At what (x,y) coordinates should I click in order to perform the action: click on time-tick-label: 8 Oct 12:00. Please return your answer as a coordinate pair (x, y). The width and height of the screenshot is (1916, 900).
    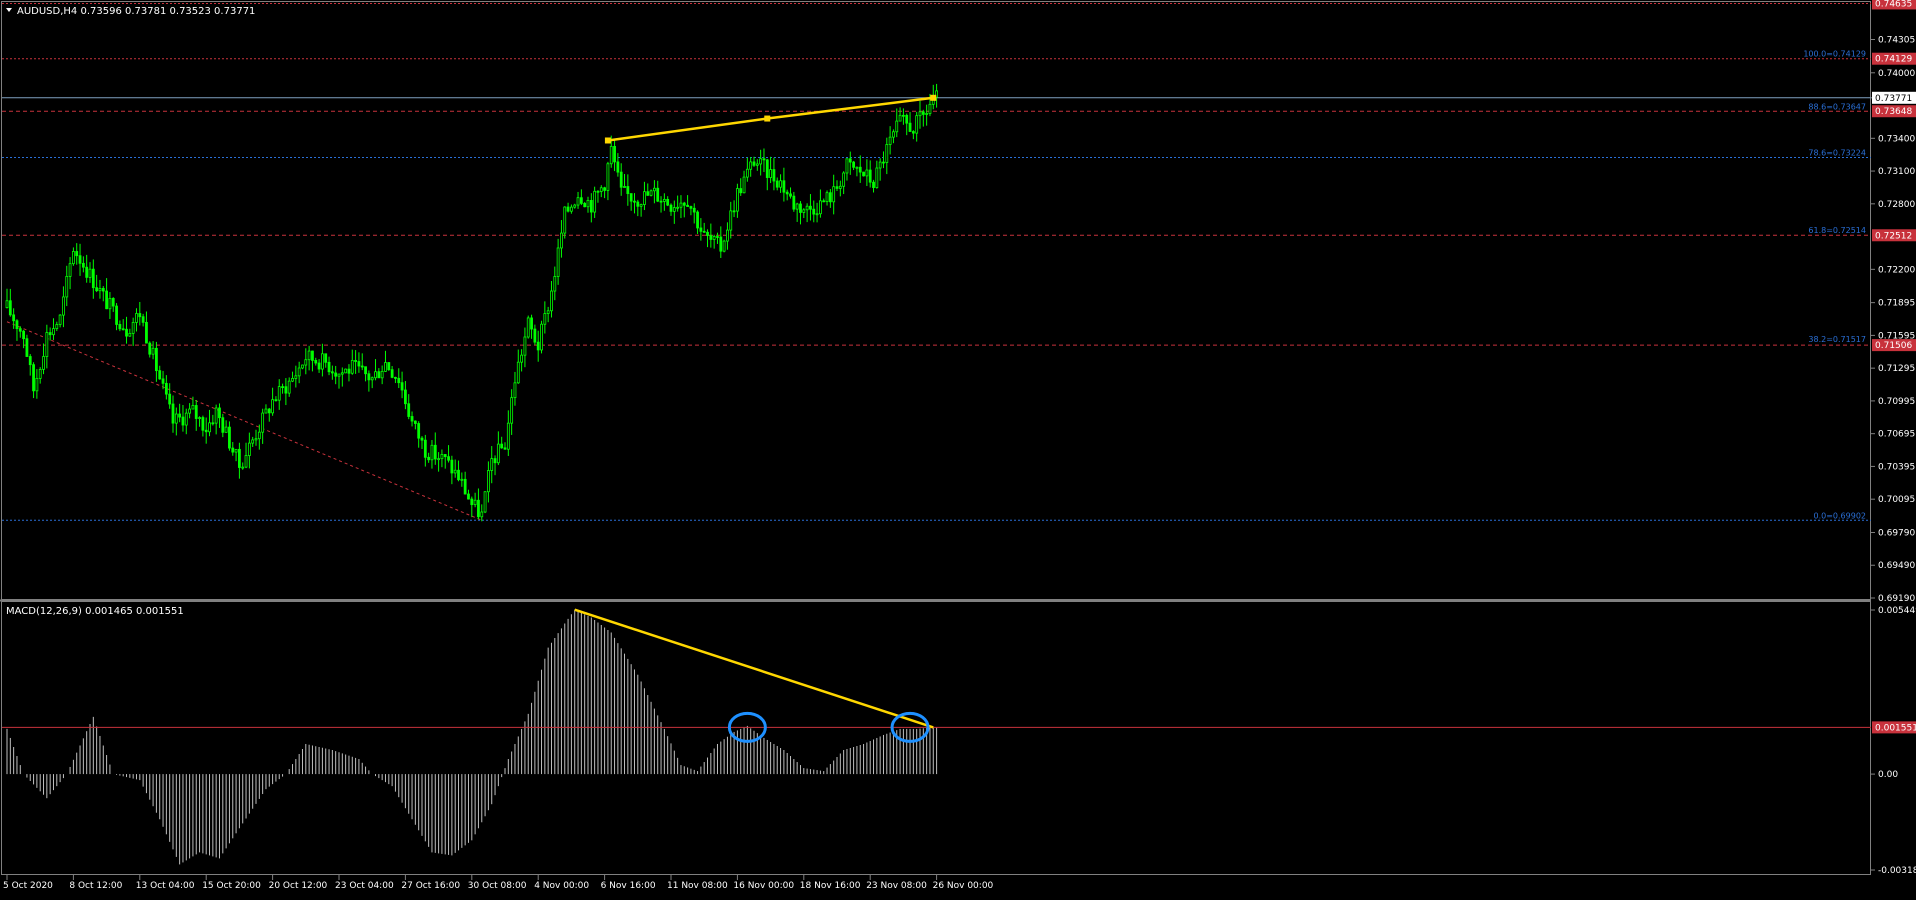
    Looking at the image, I should click on (95, 886).